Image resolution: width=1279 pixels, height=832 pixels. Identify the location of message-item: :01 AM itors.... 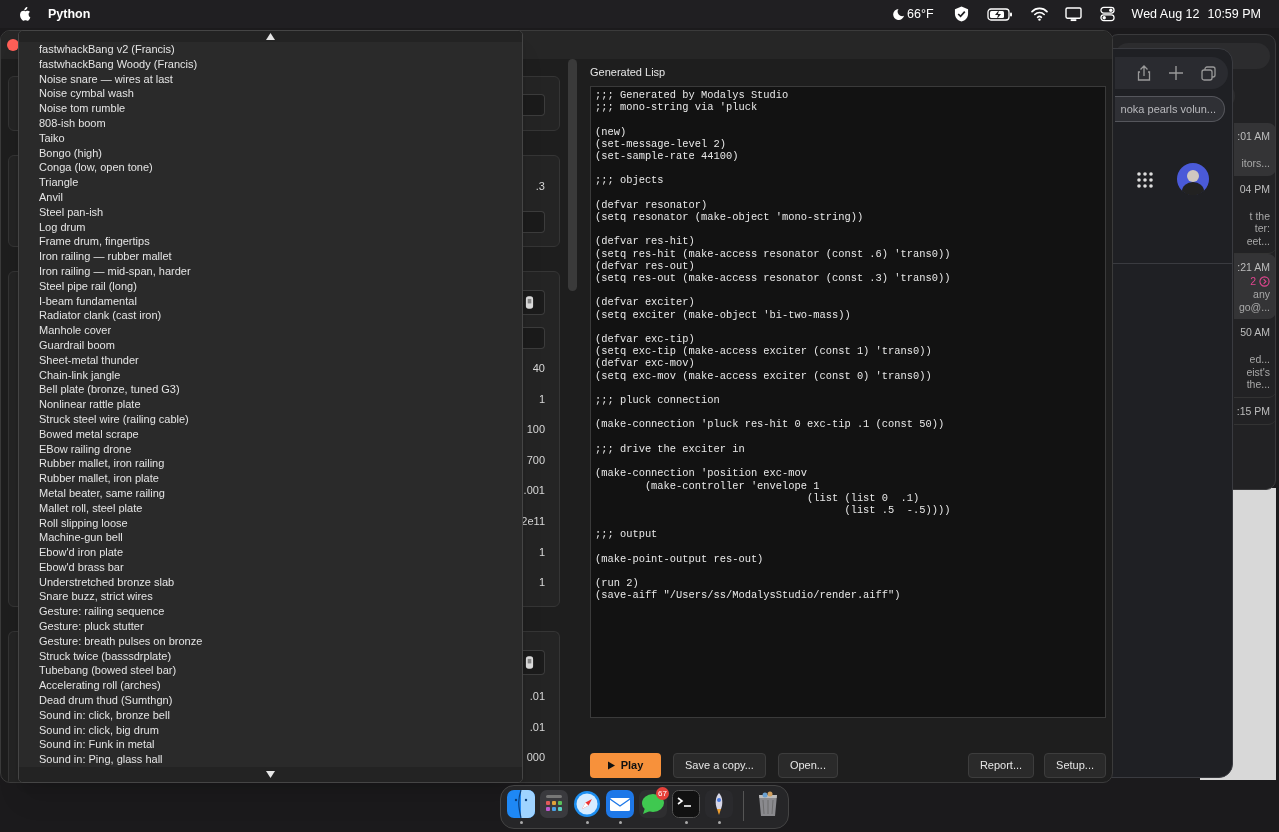
(1254, 149).